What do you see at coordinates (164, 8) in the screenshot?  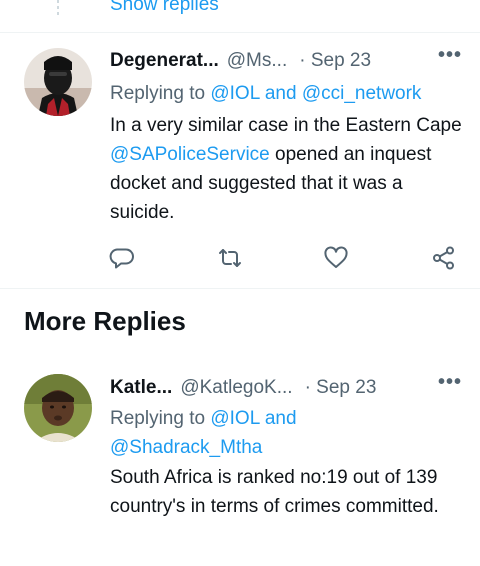 I see `show-replies-link: Show replies` at bounding box center [164, 8].